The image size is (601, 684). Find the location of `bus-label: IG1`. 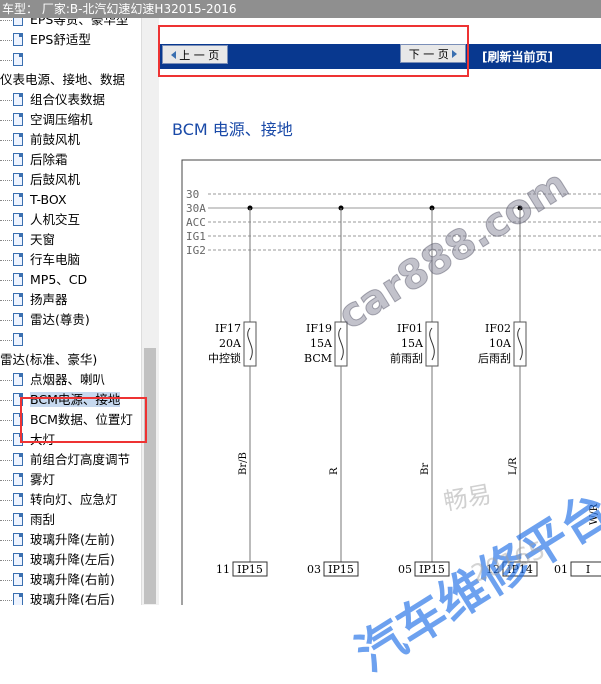

bus-label: IG1 is located at coordinates (196, 236).